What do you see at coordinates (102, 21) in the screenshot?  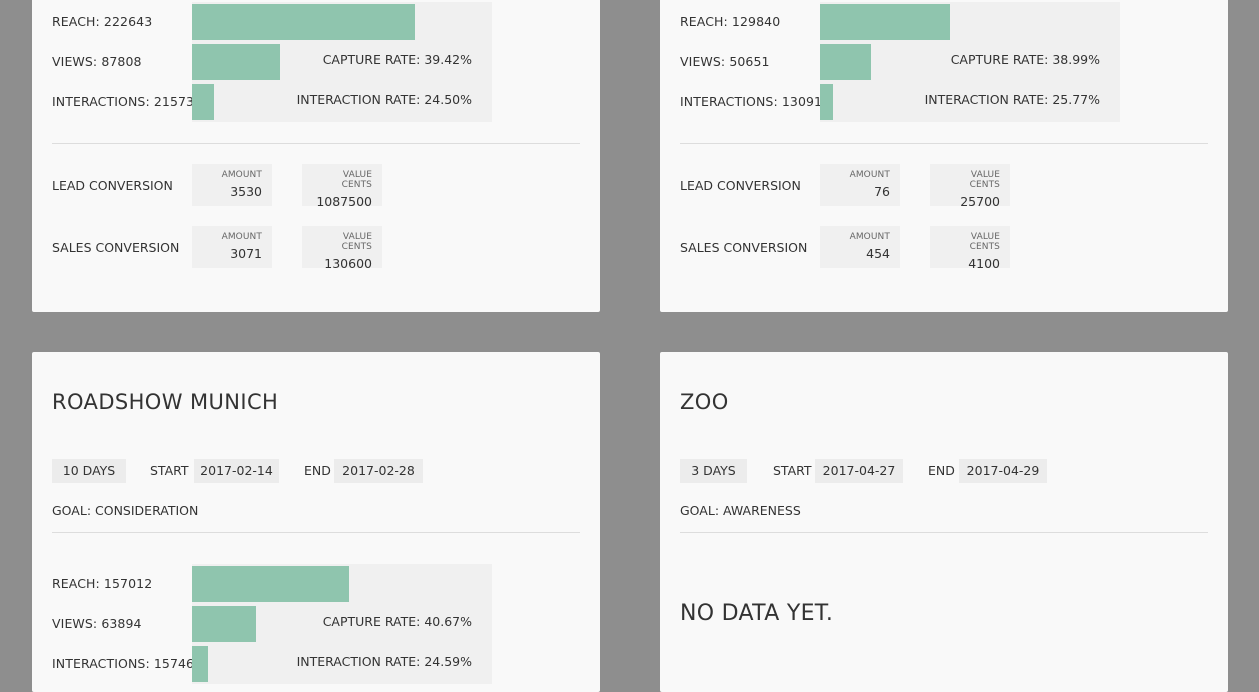 I see `reach-label: REACH: 222643` at bounding box center [102, 21].